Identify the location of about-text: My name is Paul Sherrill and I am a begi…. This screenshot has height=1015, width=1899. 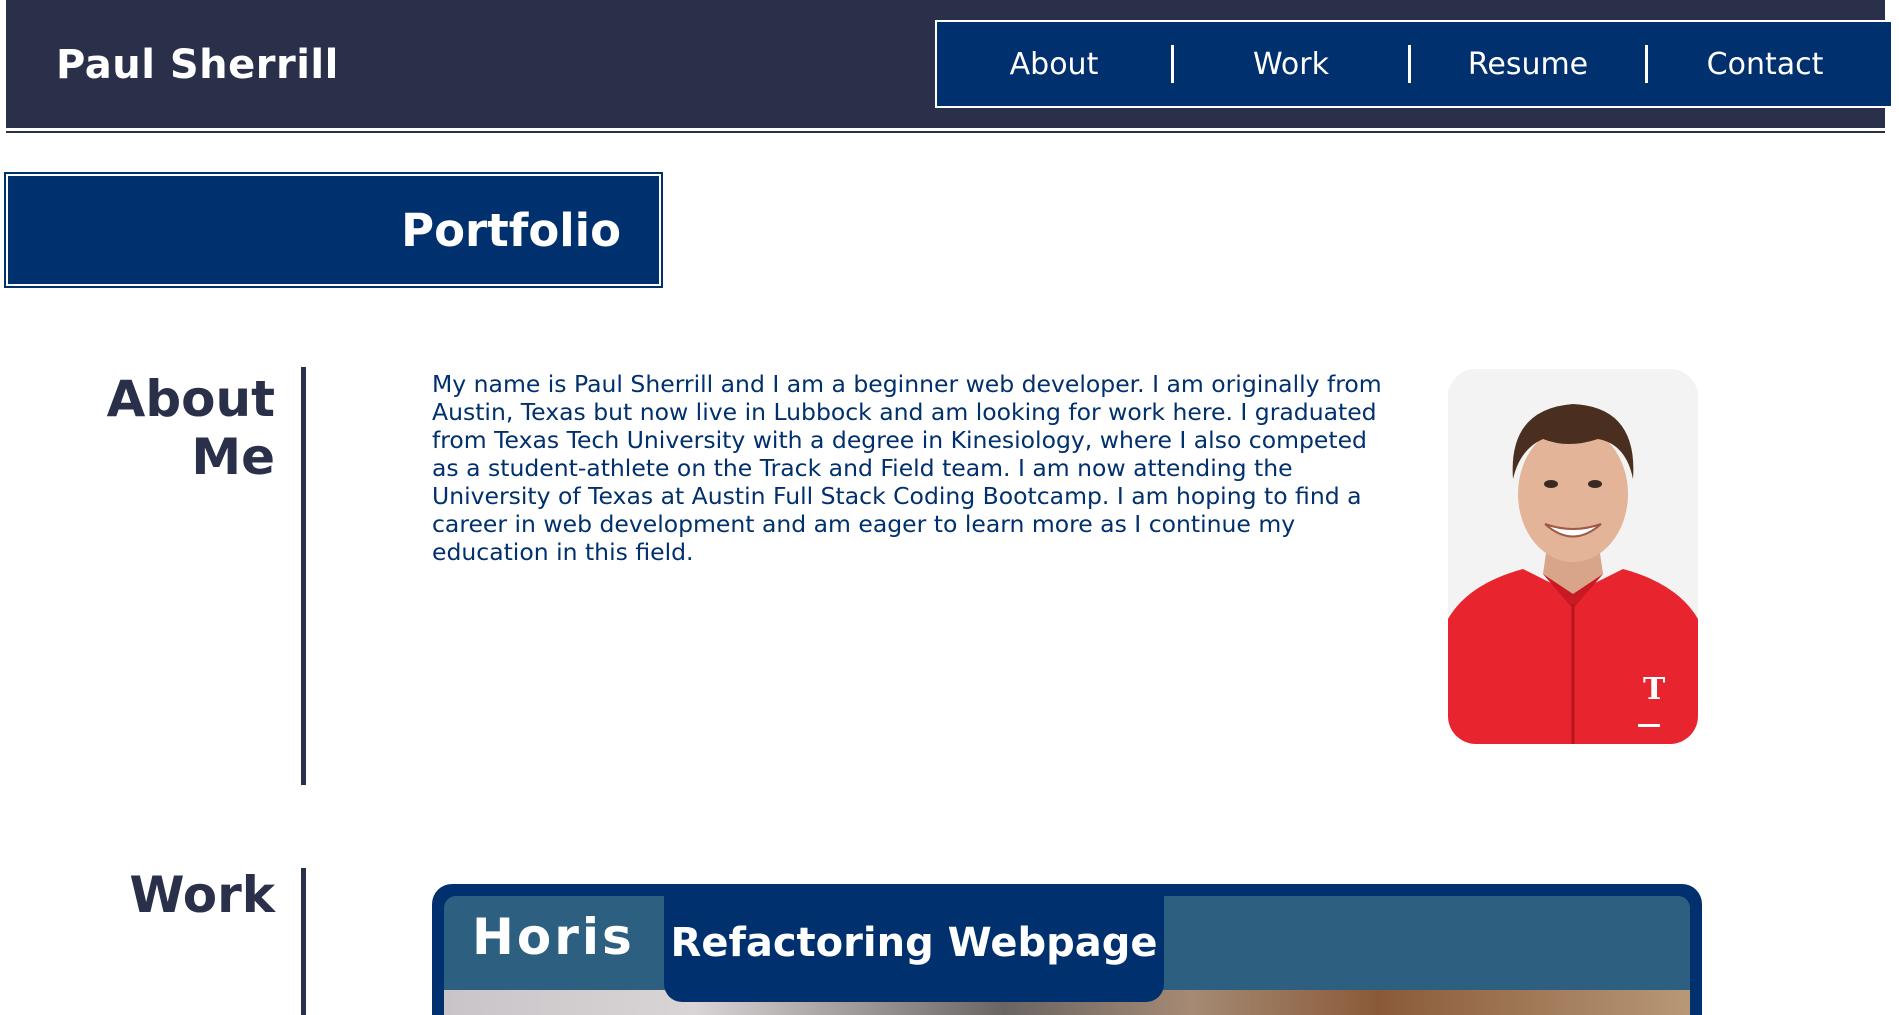
(907, 468).